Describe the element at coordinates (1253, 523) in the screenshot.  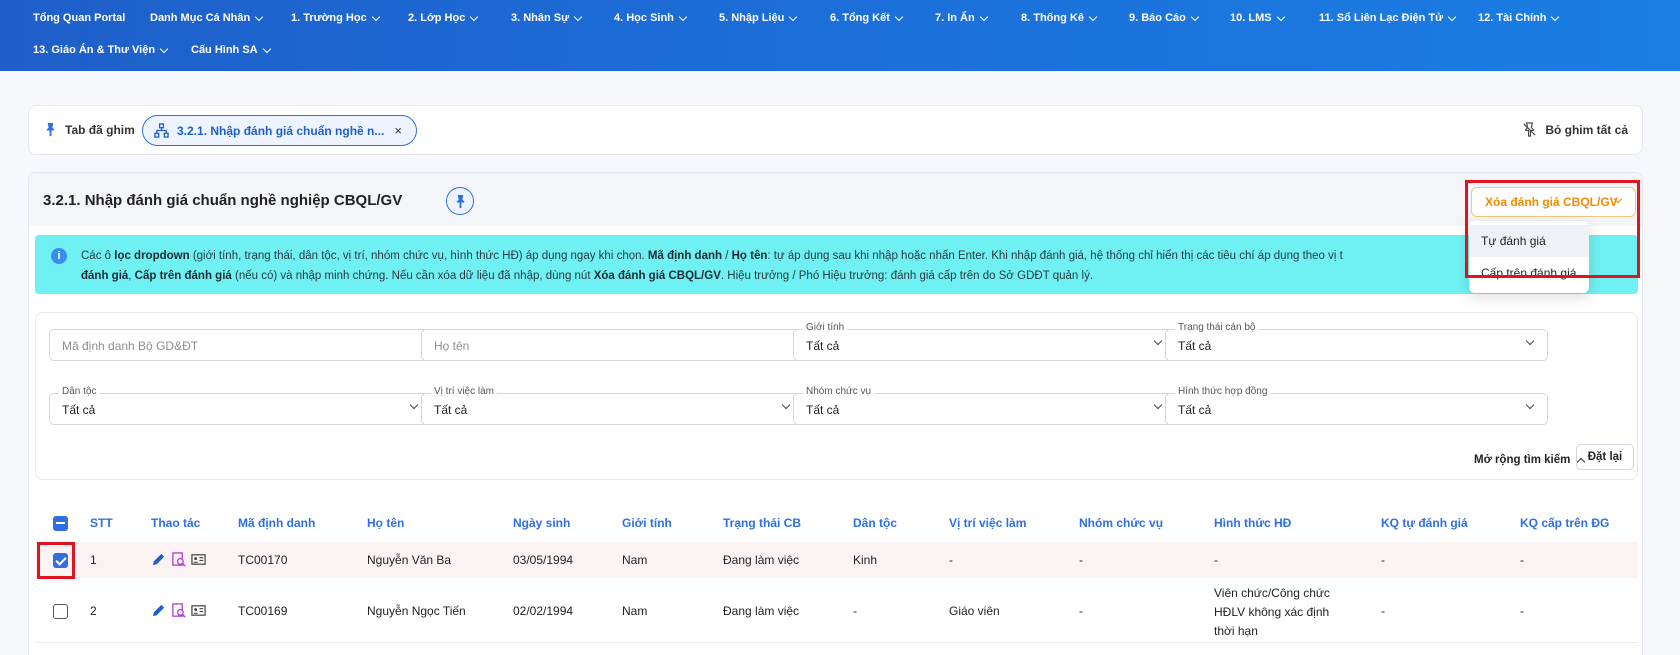
I see `col-hinh-thuc: Hình thức HĐ` at that location.